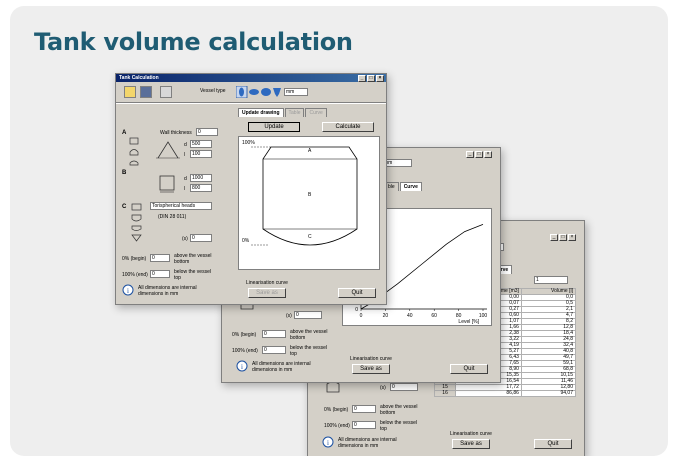 The image size is (678, 462). Describe the element at coordinates (169, 151) in the screenshot. I see `cone-dimension-icon` at that location.